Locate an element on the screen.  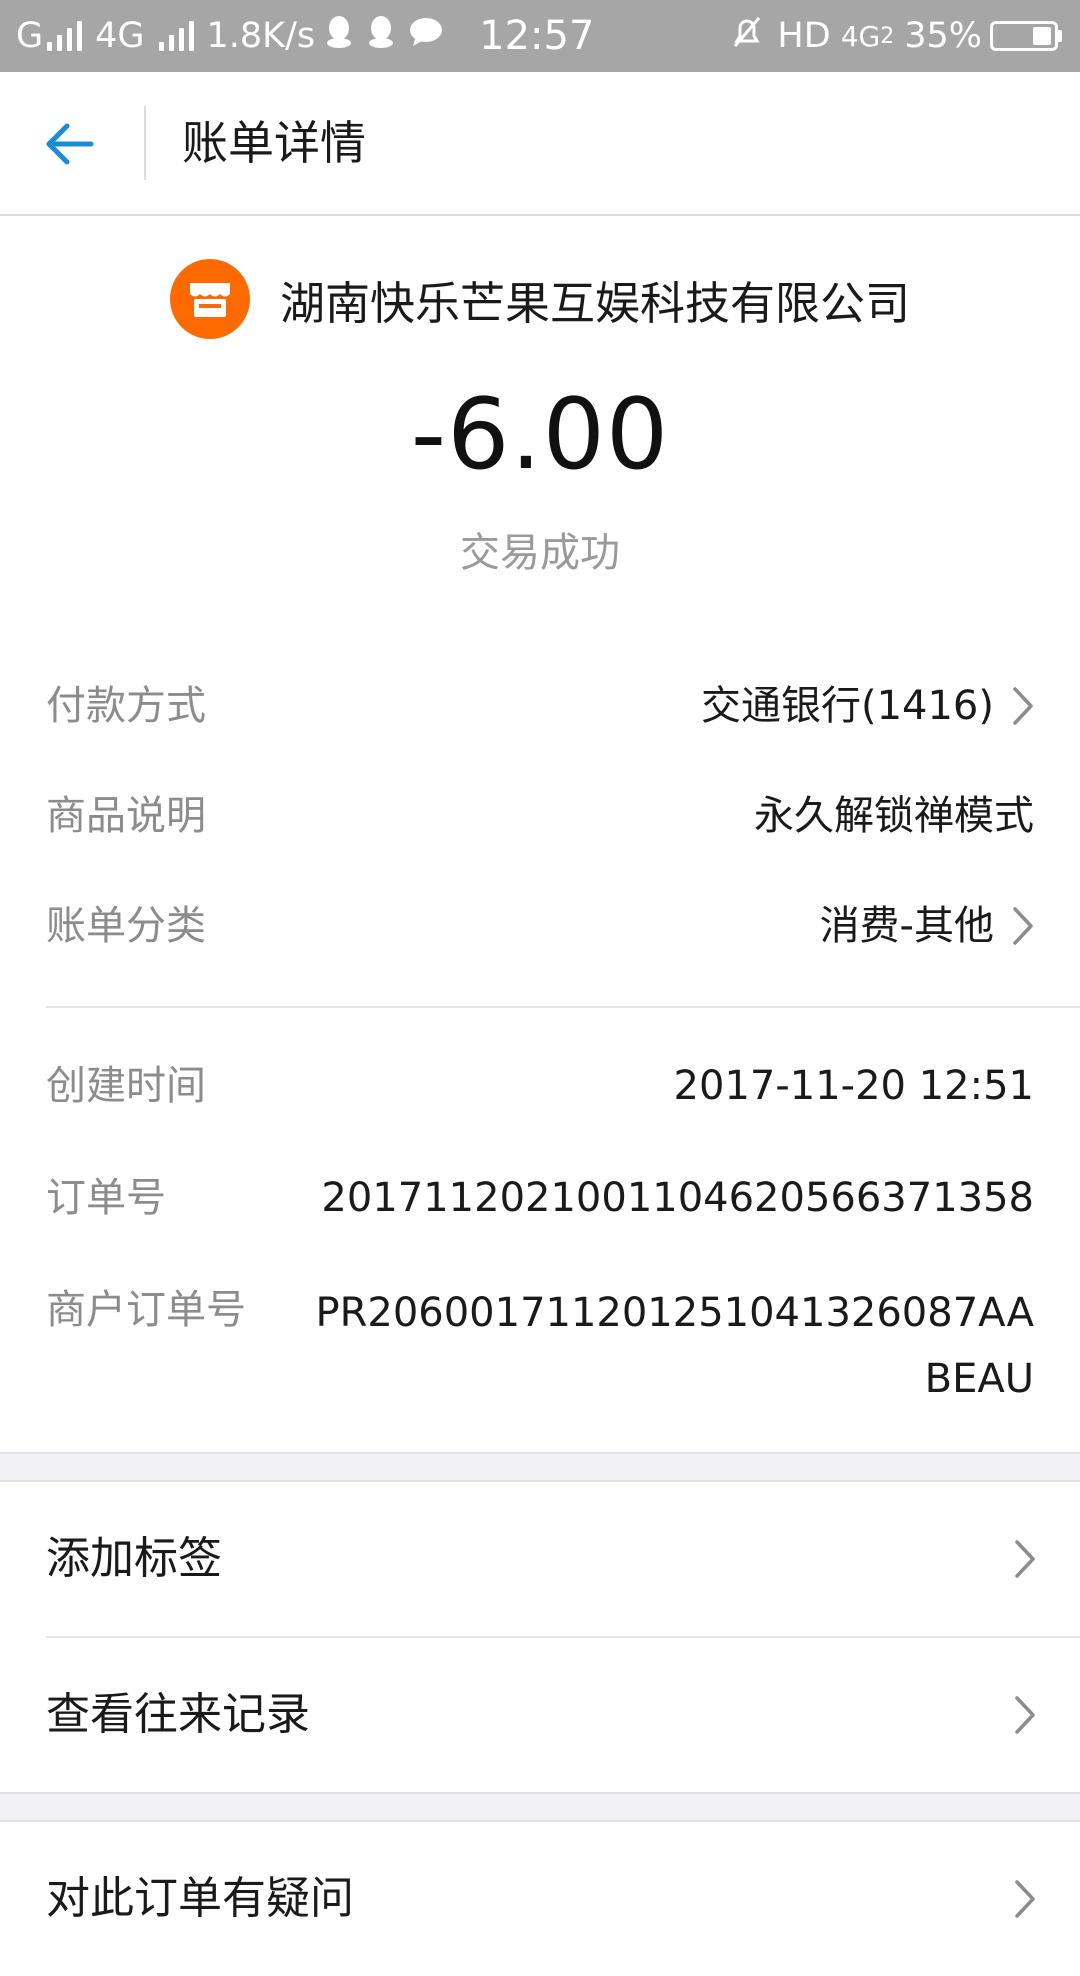
network-4g-sub: 2 is located at coordinates (887, 36).